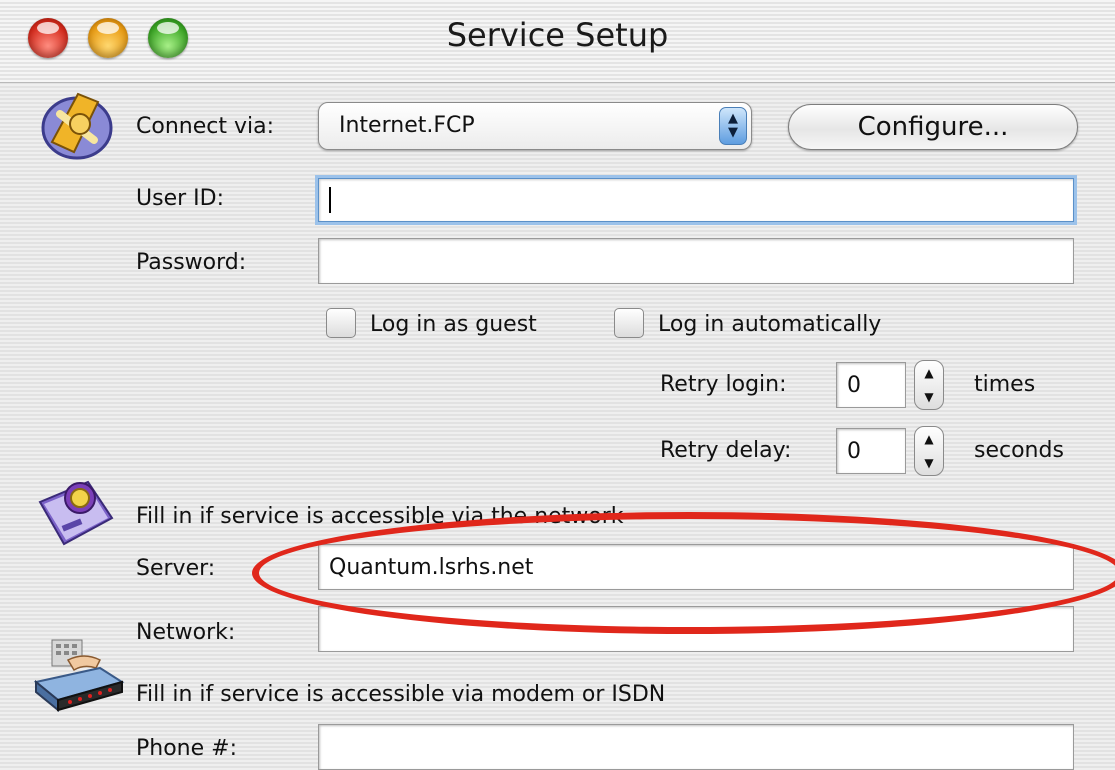 Image resolution: width=1115 pixels, height=770 pixels. Describe the element at coordinates (77, 126) in the screenshot. I see `connection-icon` at that location.